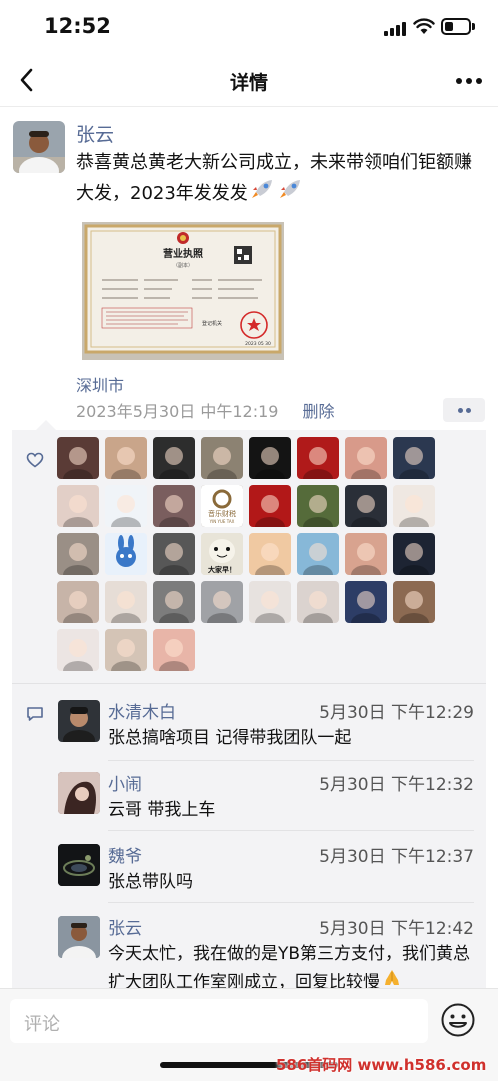  I want to click on post-location: 深圳市, so click(100, 384).